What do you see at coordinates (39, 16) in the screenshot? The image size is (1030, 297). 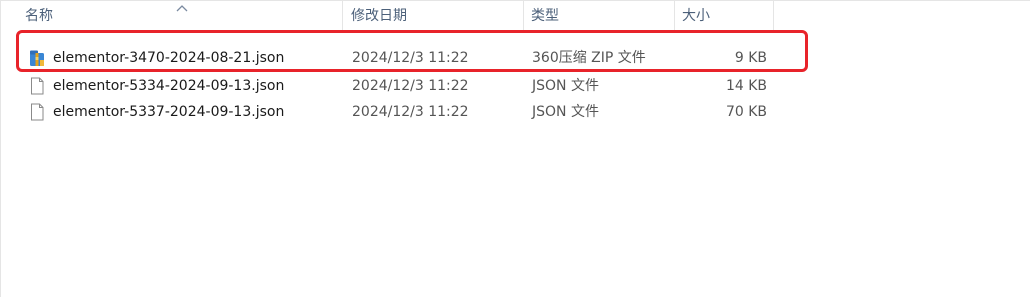 I see `column-header-name-label: 名称` at bounding box center [39, 16].